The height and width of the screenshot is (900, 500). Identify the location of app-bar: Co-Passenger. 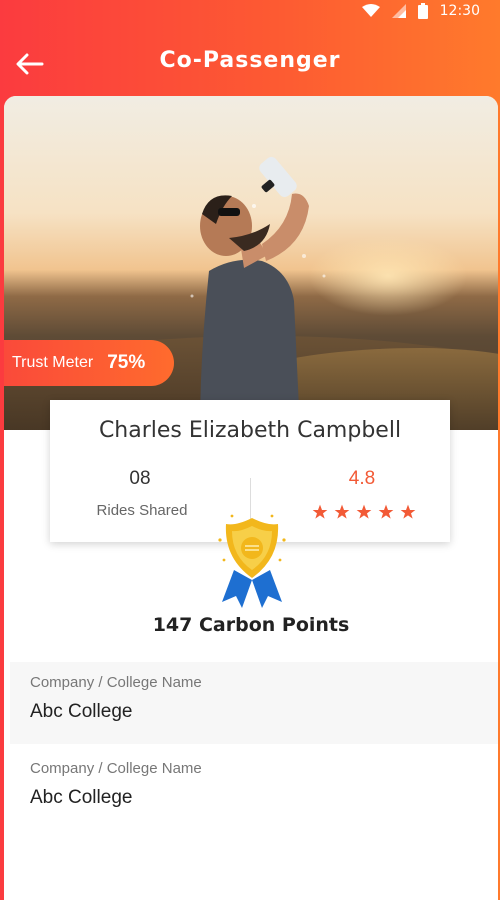
(250, 64).